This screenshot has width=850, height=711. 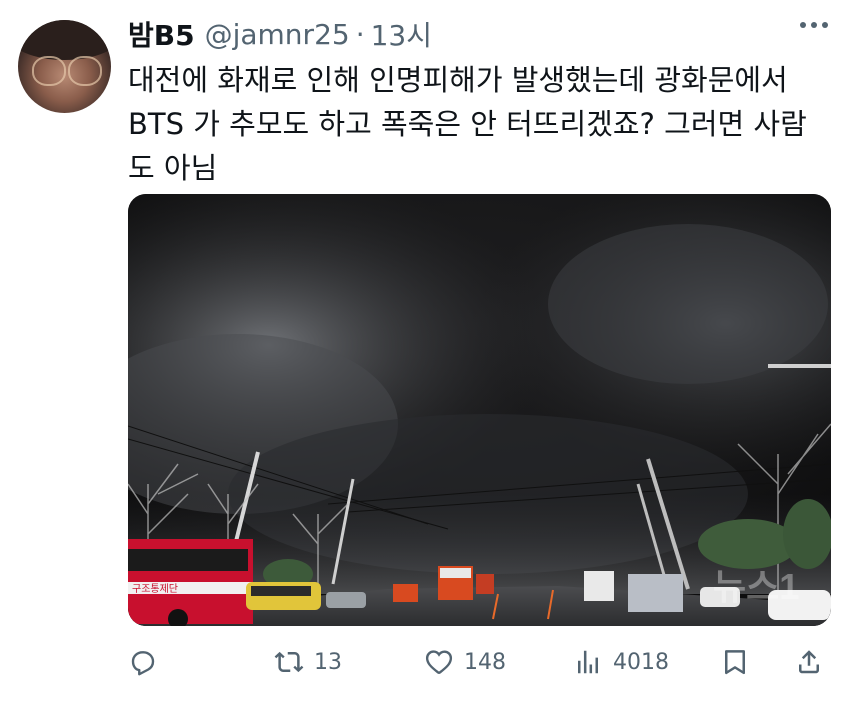 What do you see at coordinates (401, 34) in the screenshot?
I see `post-time: 13시` at bounding box center [401, 34].